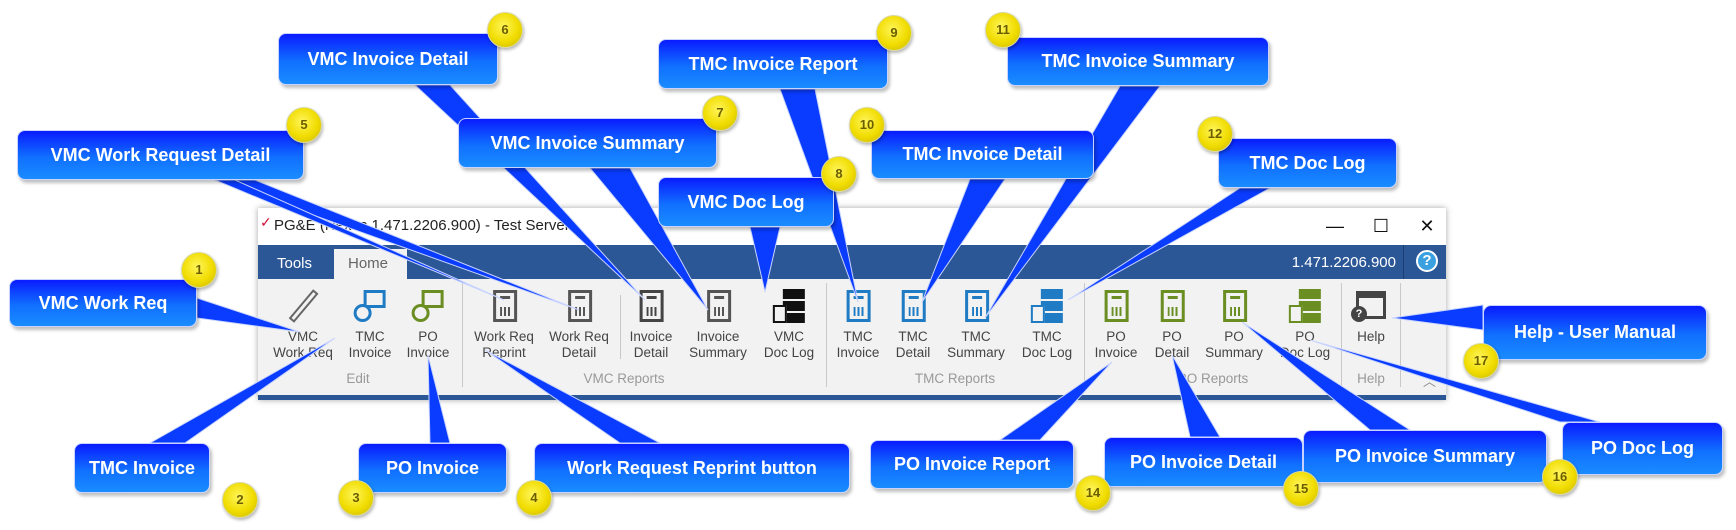 The image size is (1736, 530). I want to click on marker-17: 17, so click(1481, 361).